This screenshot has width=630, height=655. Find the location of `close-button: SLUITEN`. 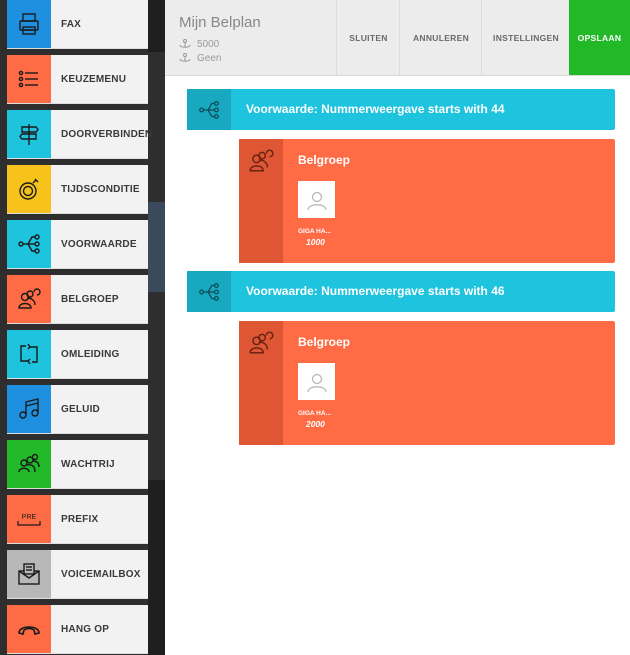

close-button: SLUITEN is located at coordinates (368, 37).